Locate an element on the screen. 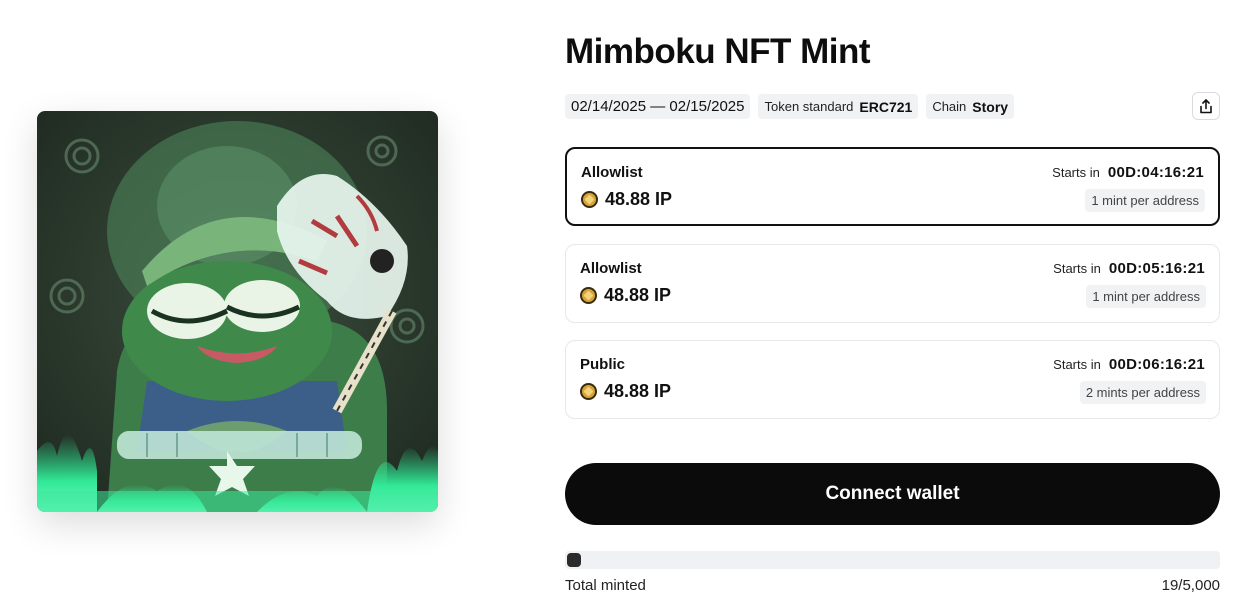 Image resolution: width=1248 pixels, height=612 pixels. token-standard-chip: Token standard ERC721 is located at coordinates (838, 106).